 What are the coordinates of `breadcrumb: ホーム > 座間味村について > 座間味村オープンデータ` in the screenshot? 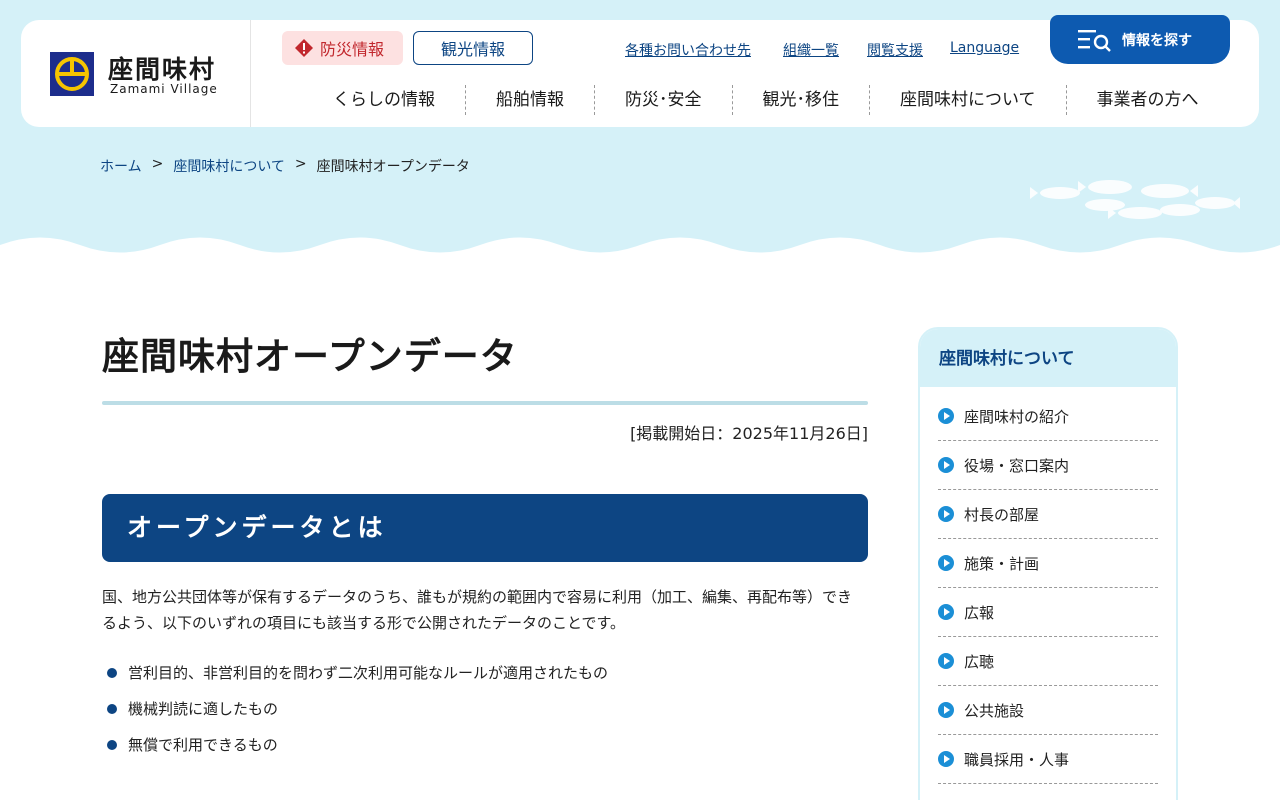 It's located at (285, 166).